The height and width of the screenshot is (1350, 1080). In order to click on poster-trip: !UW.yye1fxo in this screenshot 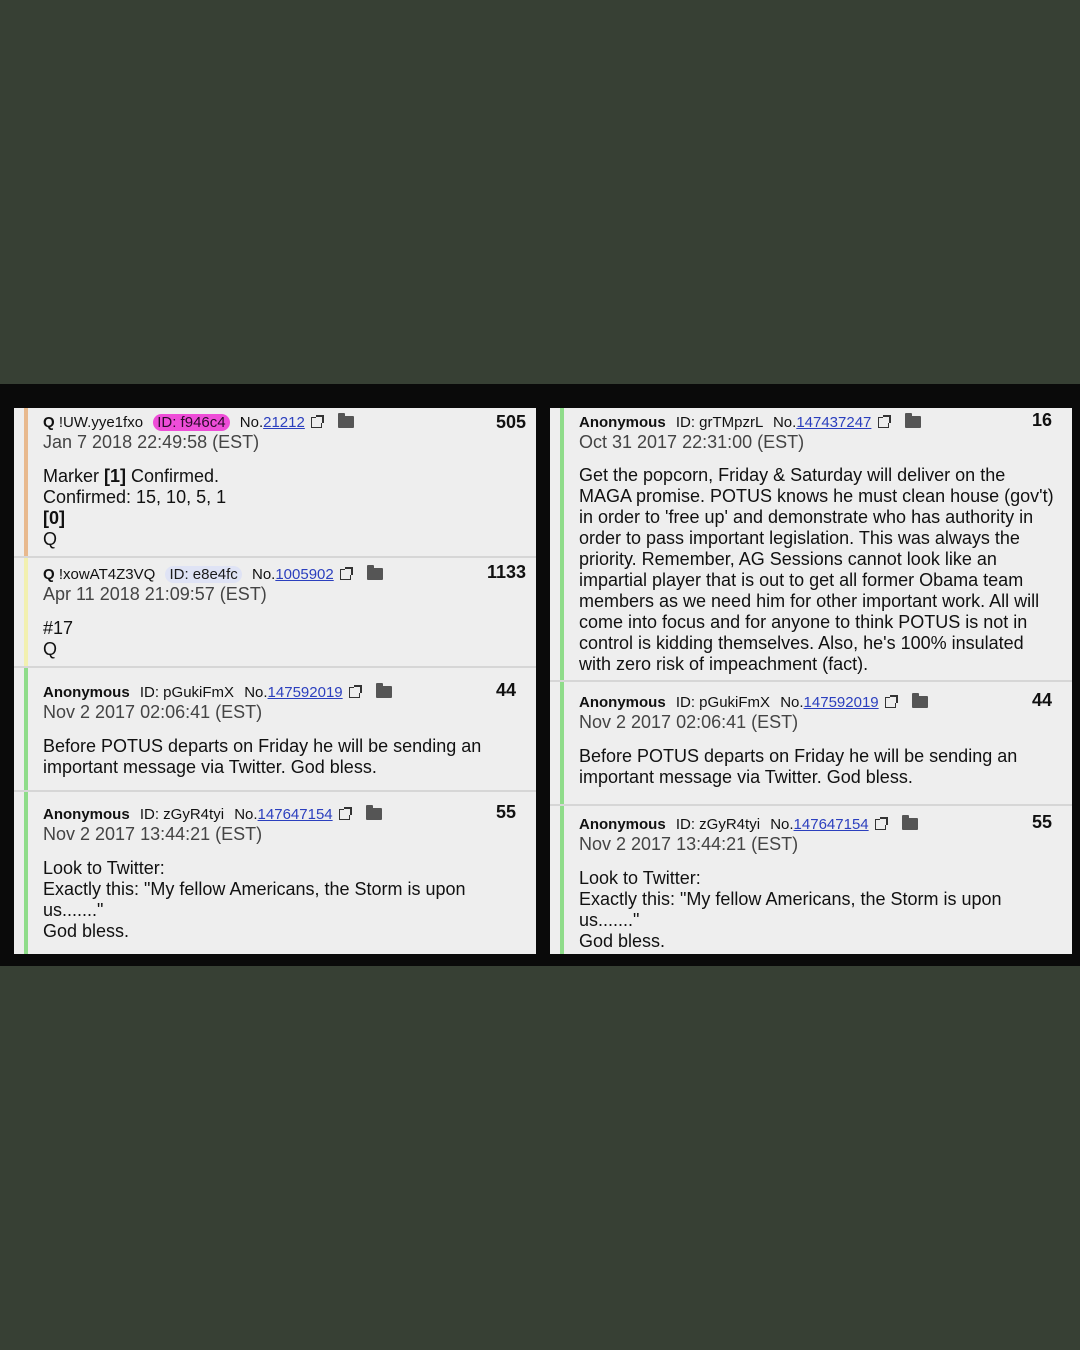, I will do `click(101, 422)`.